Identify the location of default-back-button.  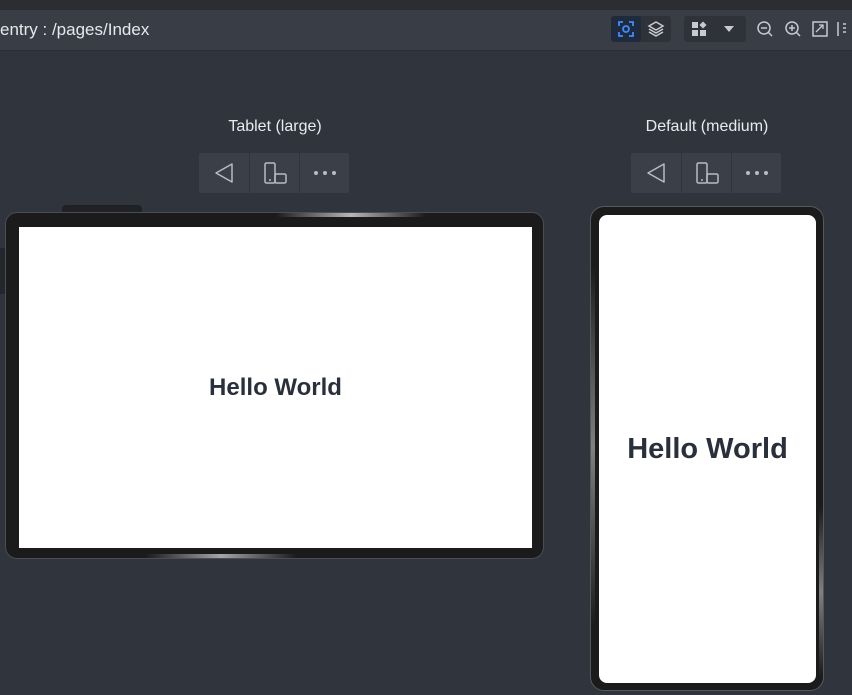
(656, 173).